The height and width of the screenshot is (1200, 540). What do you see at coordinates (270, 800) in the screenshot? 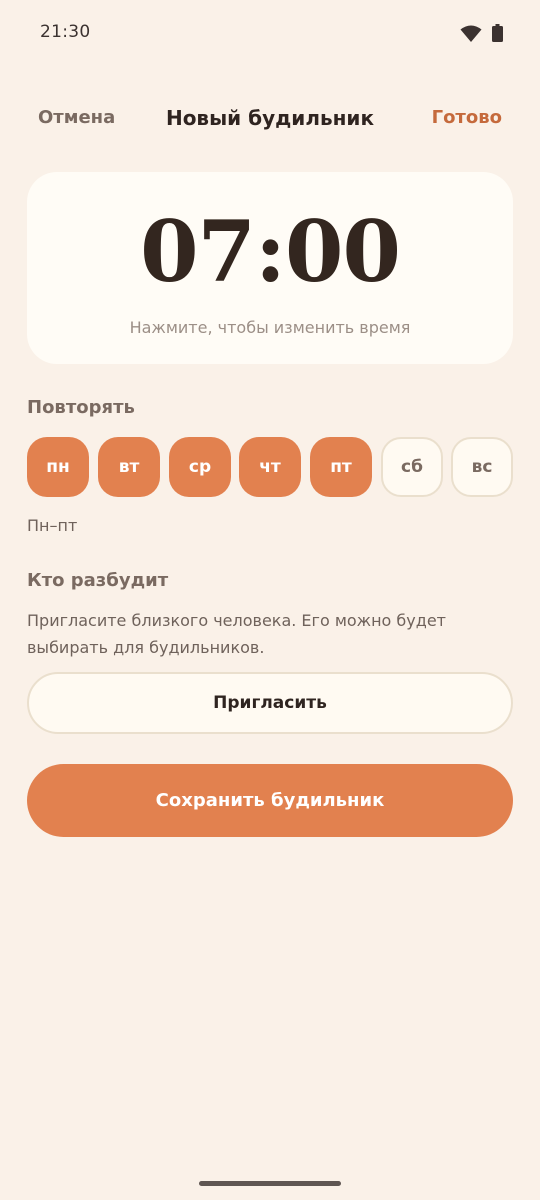
I see `save-alarm-button: Сохранить будильник` at bounding box center [270, 800].